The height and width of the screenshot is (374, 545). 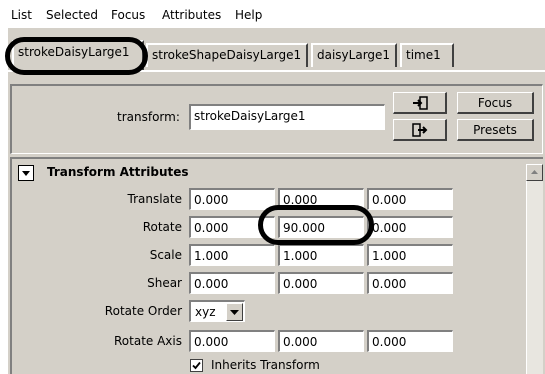 What do you see at coordinates (534, 269) in the screenshot?
I see `scrollbar` at bounding box center [534, 269].